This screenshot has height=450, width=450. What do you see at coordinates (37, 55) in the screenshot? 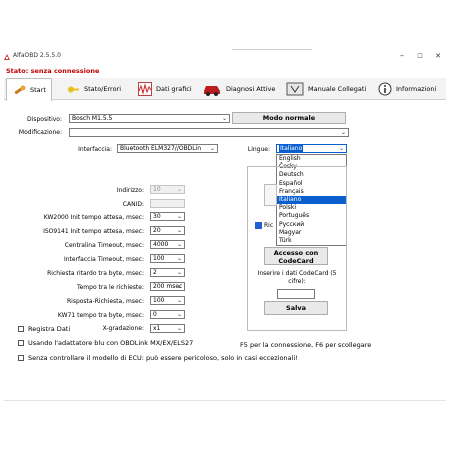
I see `window-title: AlfaOBD 2.5.5.0` at bounding box center [37, 55].